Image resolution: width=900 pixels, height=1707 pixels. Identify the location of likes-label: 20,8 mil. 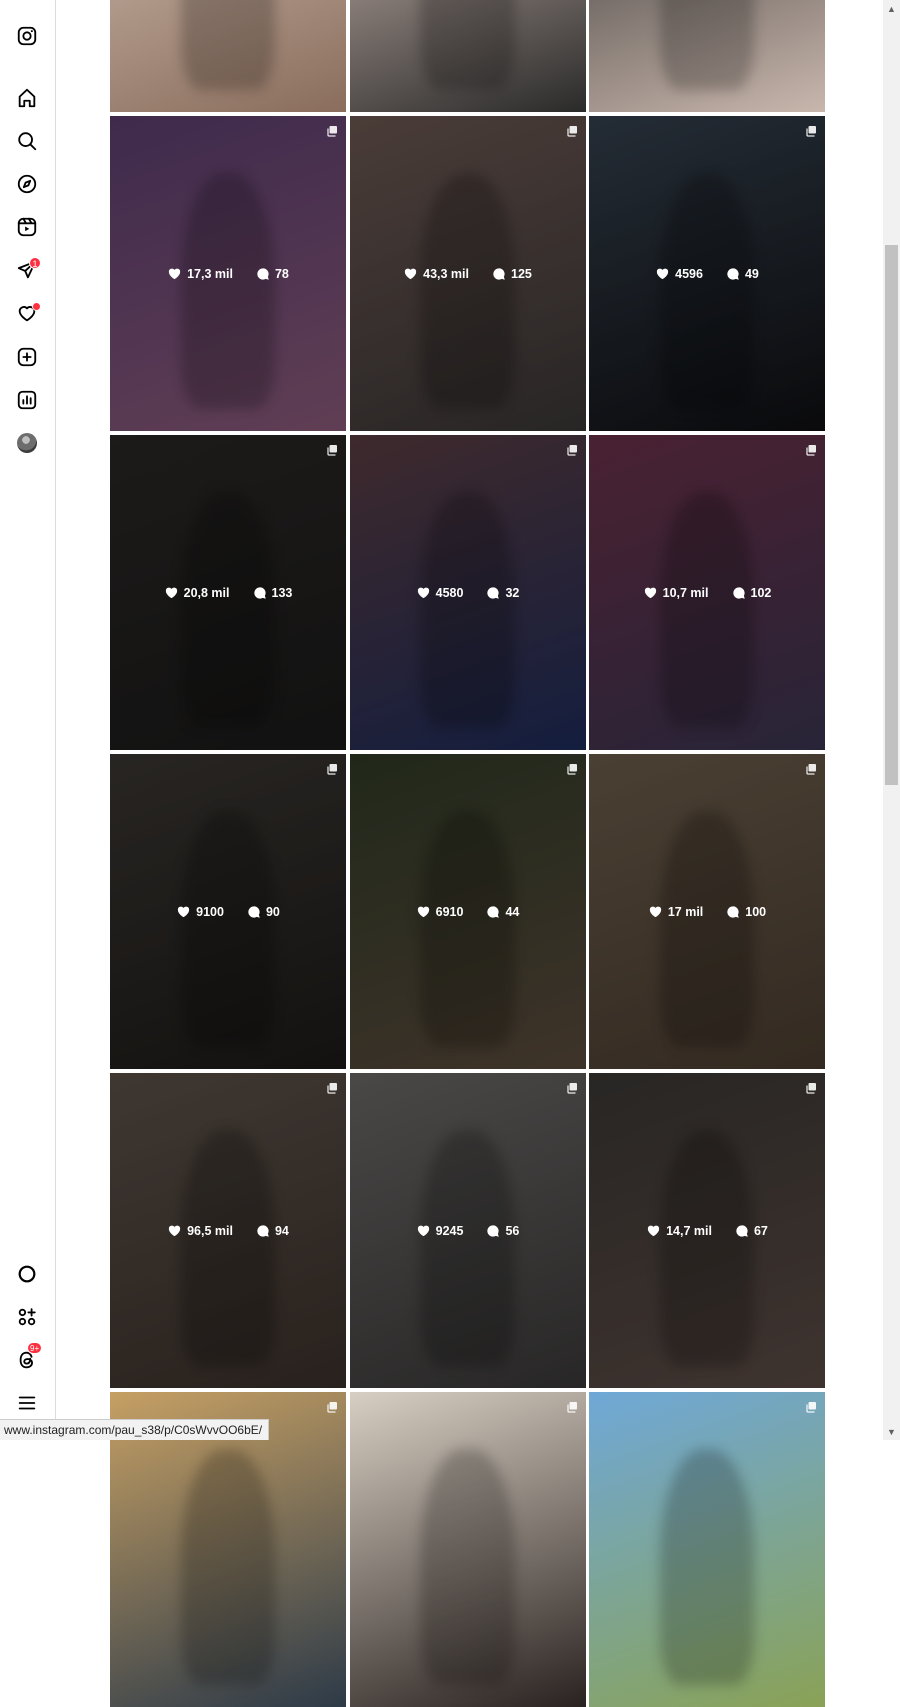
(206, 592).